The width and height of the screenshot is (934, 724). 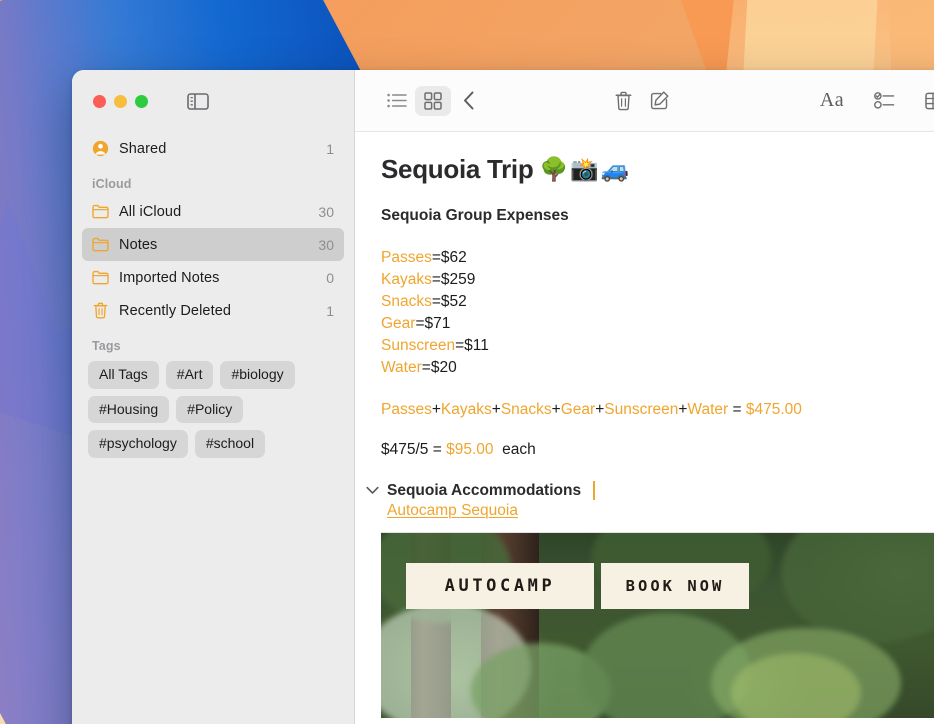 What do you see at coordinates (406, 257) in the screenshot?
I see `expense-name: Passes` at bounding box center [406, 257].